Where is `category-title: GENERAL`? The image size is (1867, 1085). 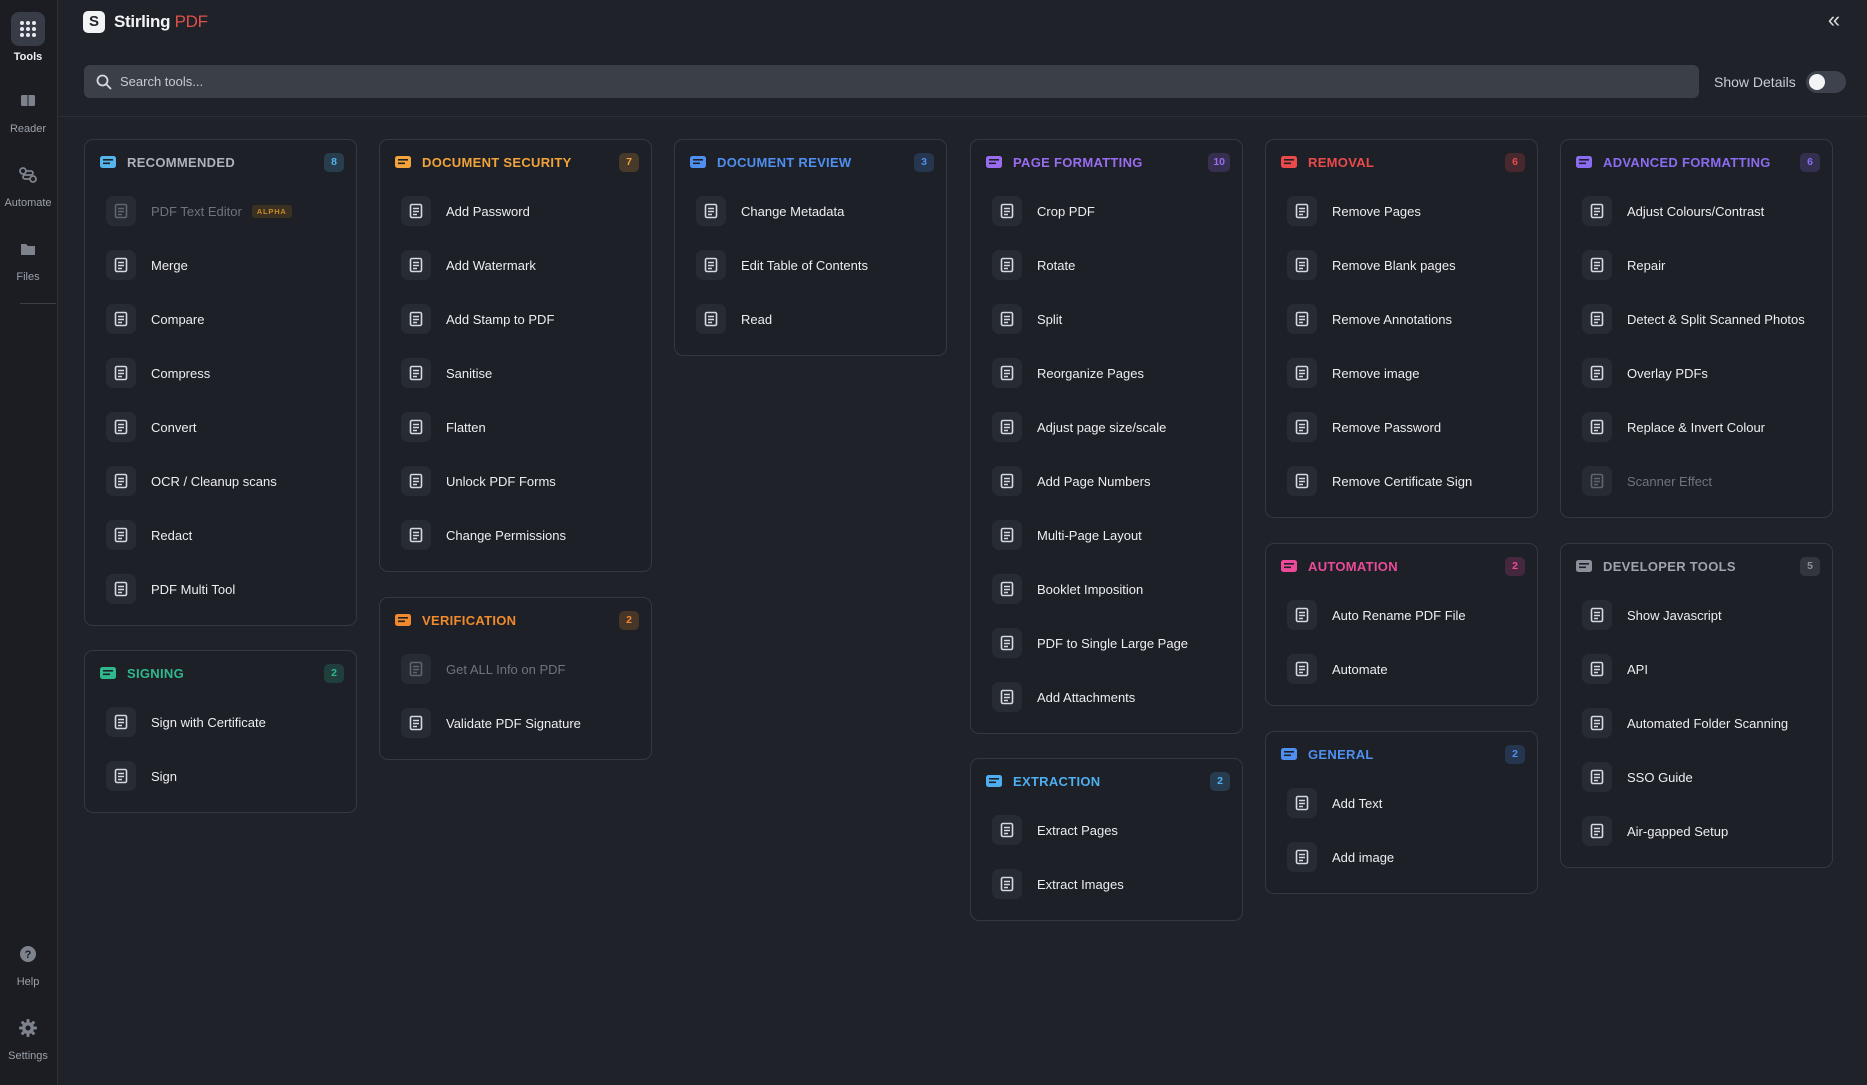
category-title: GENERAL is located at coordinates (1341, 754).